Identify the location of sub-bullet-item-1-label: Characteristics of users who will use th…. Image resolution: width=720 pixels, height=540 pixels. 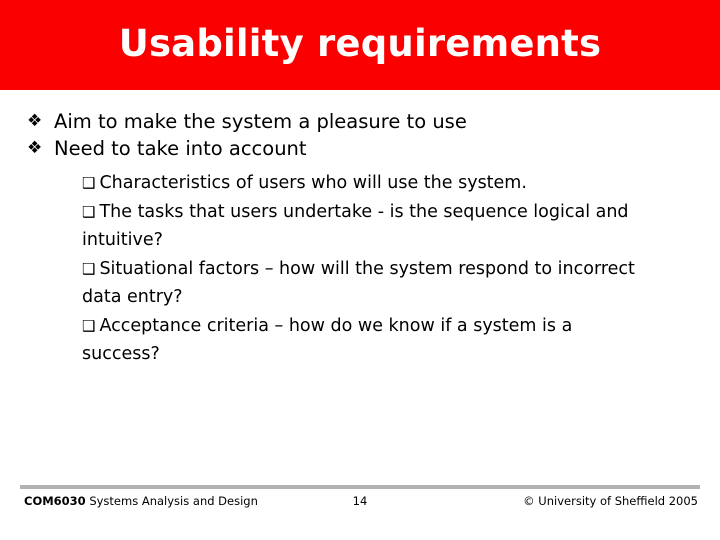
(313, 183).